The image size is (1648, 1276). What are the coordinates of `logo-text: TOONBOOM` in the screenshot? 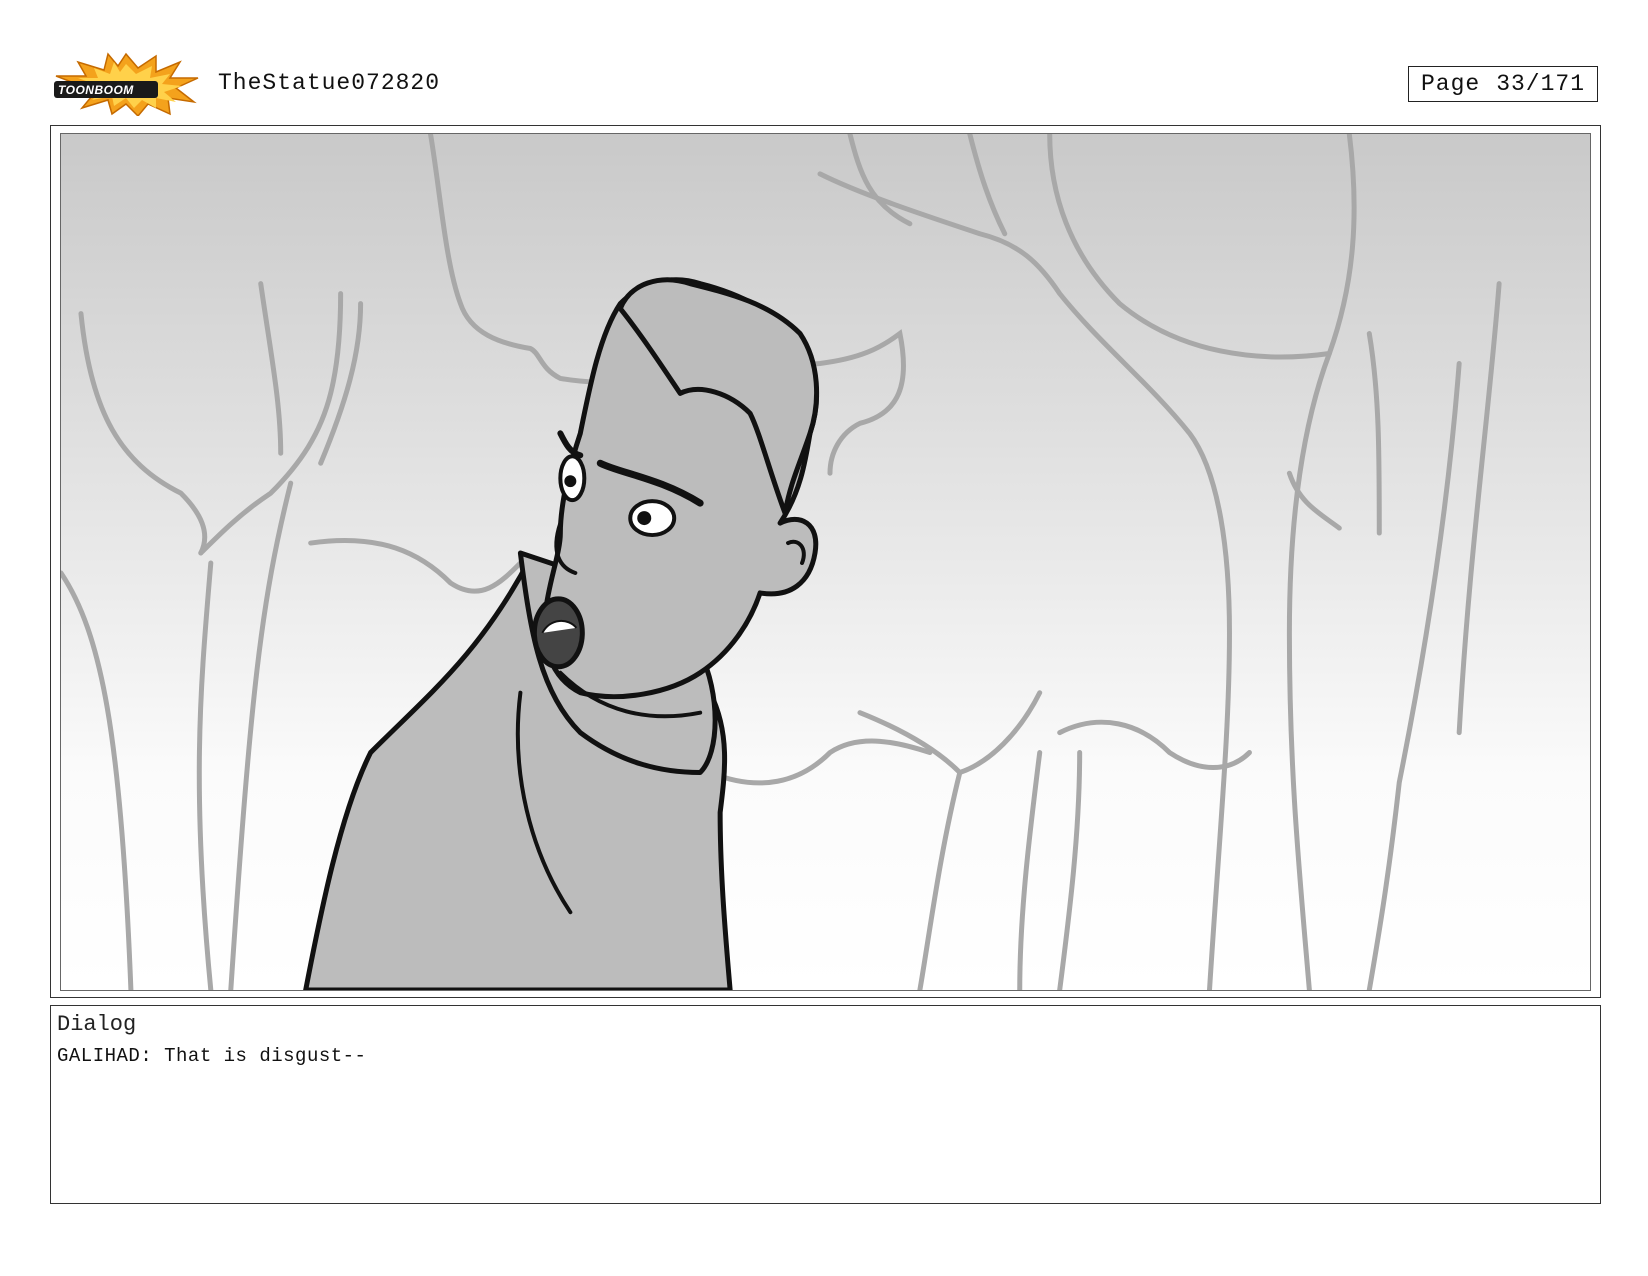 It's located at (96, 90).